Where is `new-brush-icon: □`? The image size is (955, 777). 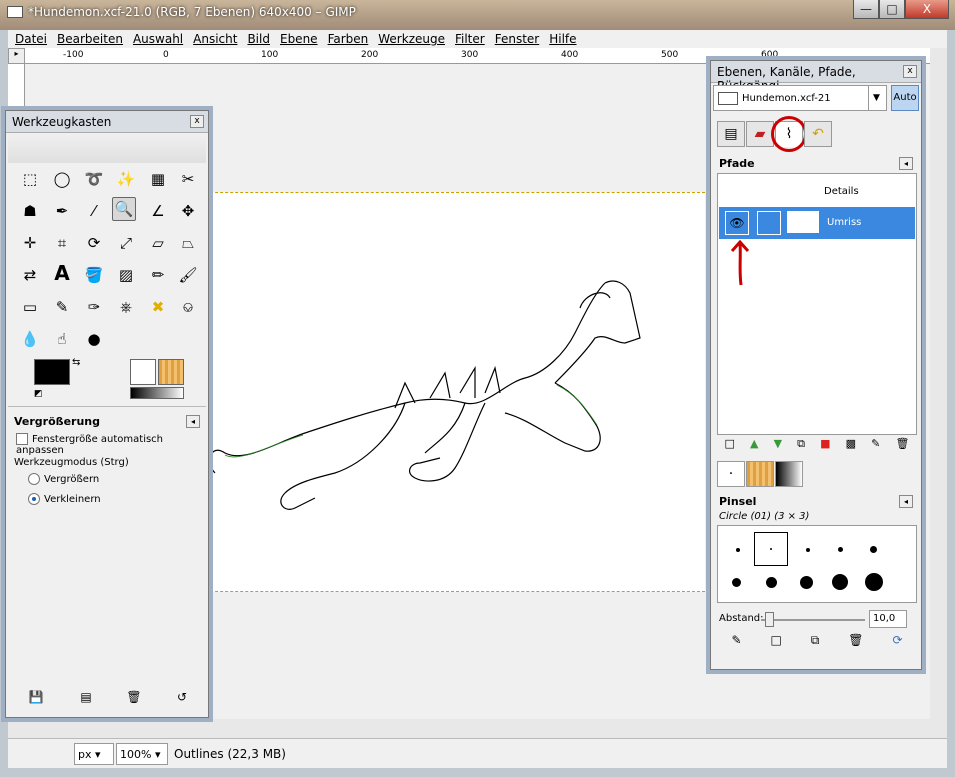
new-brush-icon: □ is located at coordinates (775, 643).